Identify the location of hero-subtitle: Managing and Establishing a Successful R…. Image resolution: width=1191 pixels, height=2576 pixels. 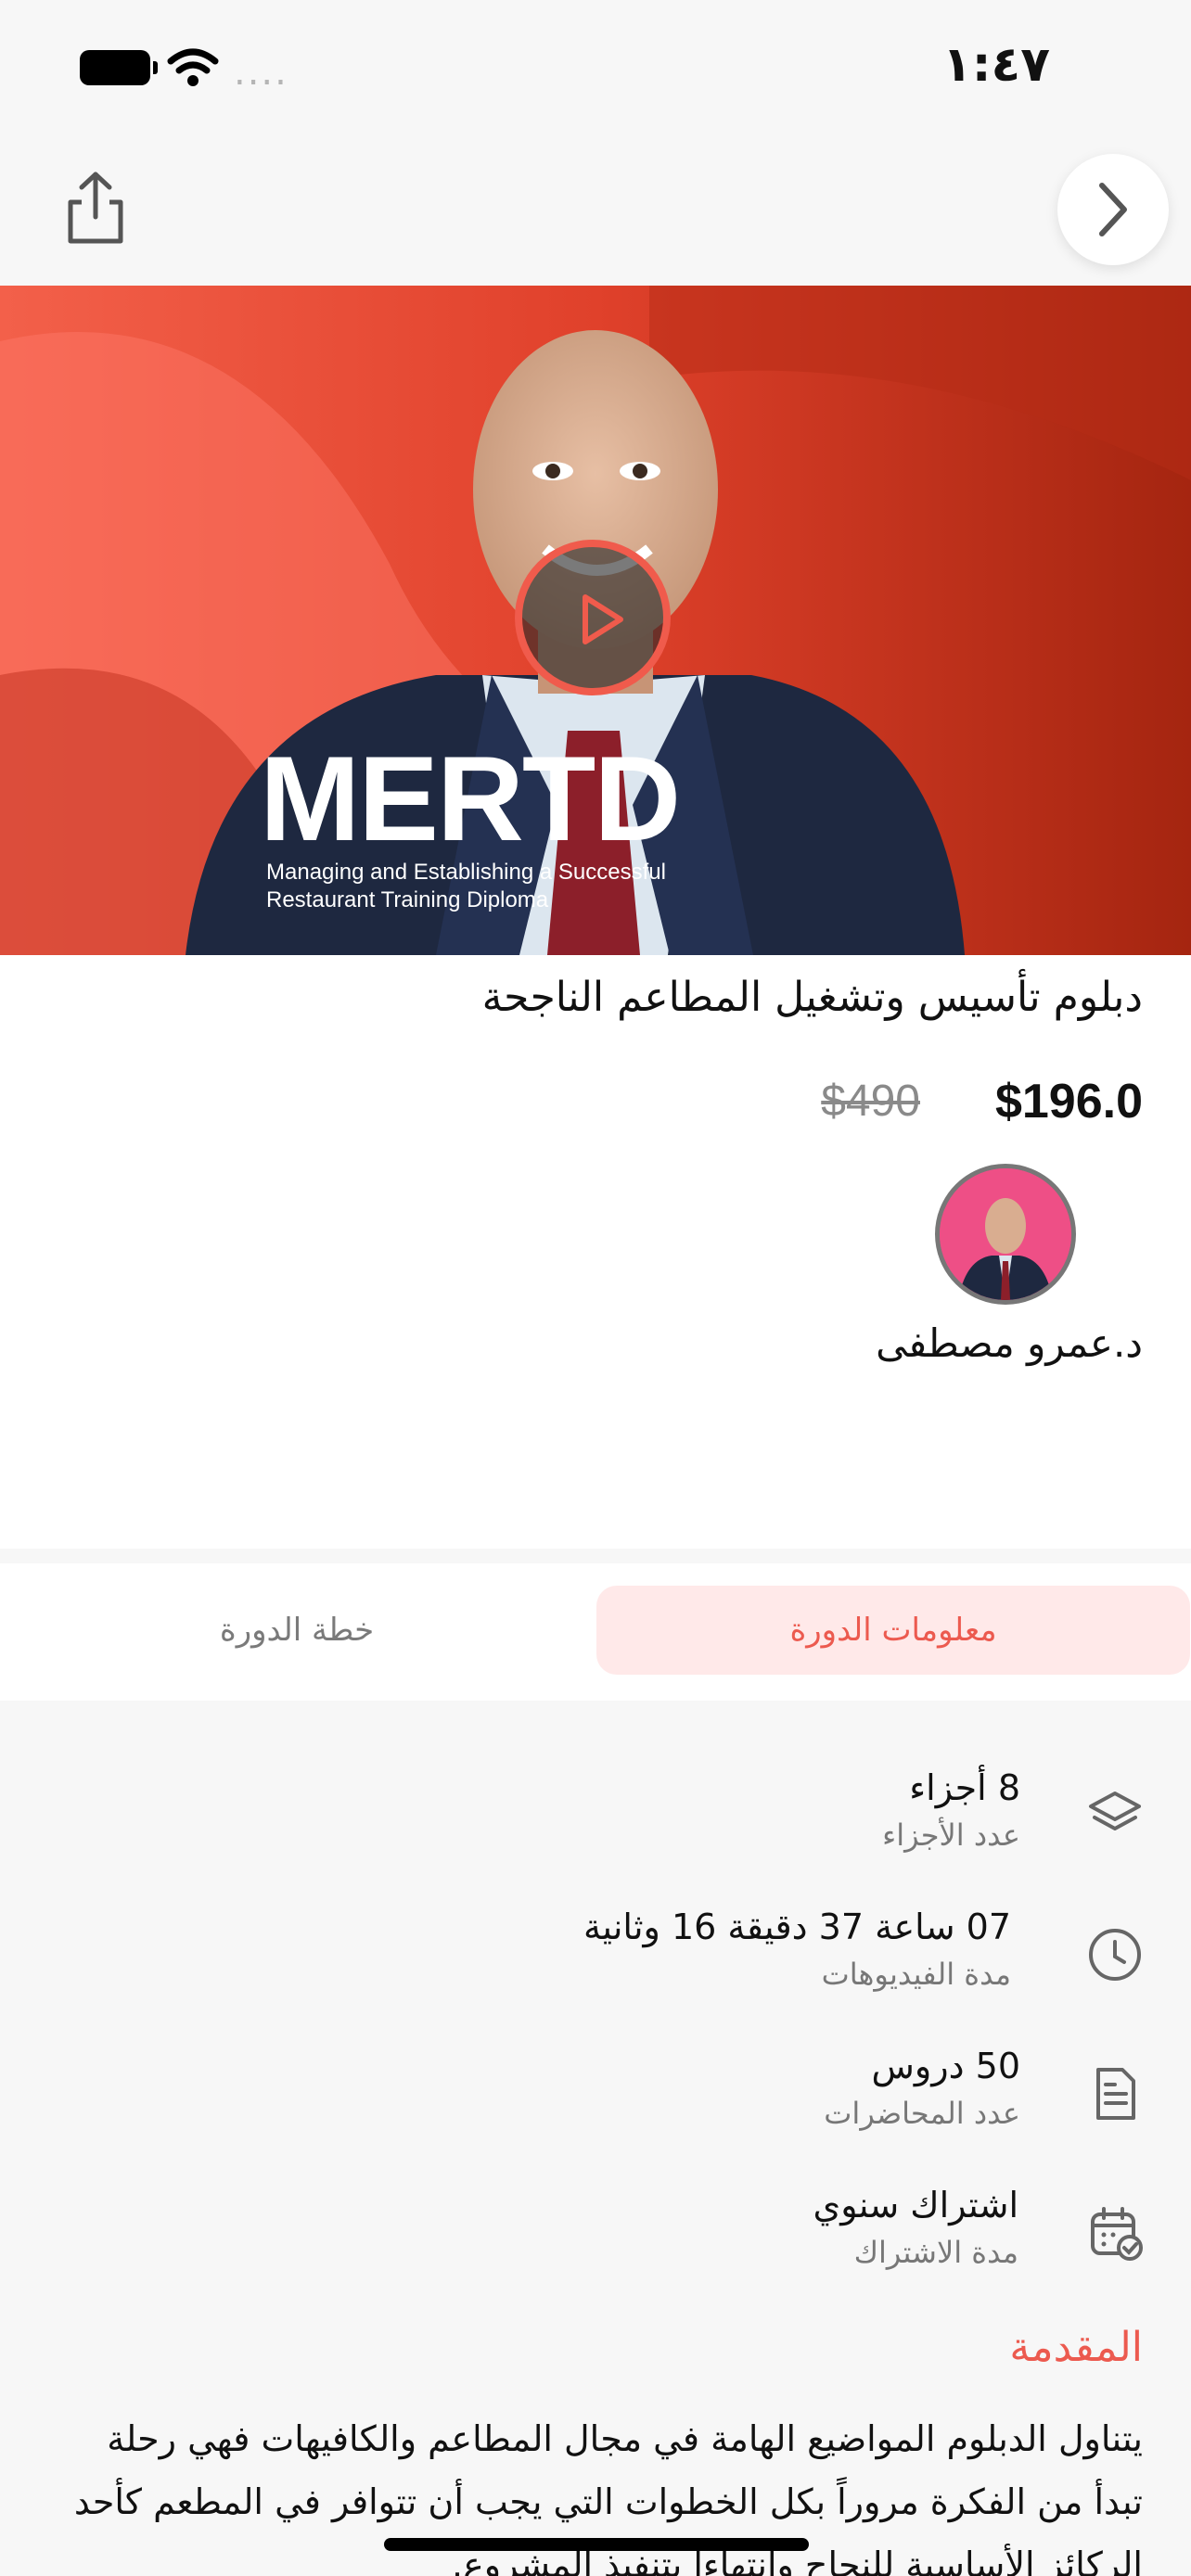
(466, 886).